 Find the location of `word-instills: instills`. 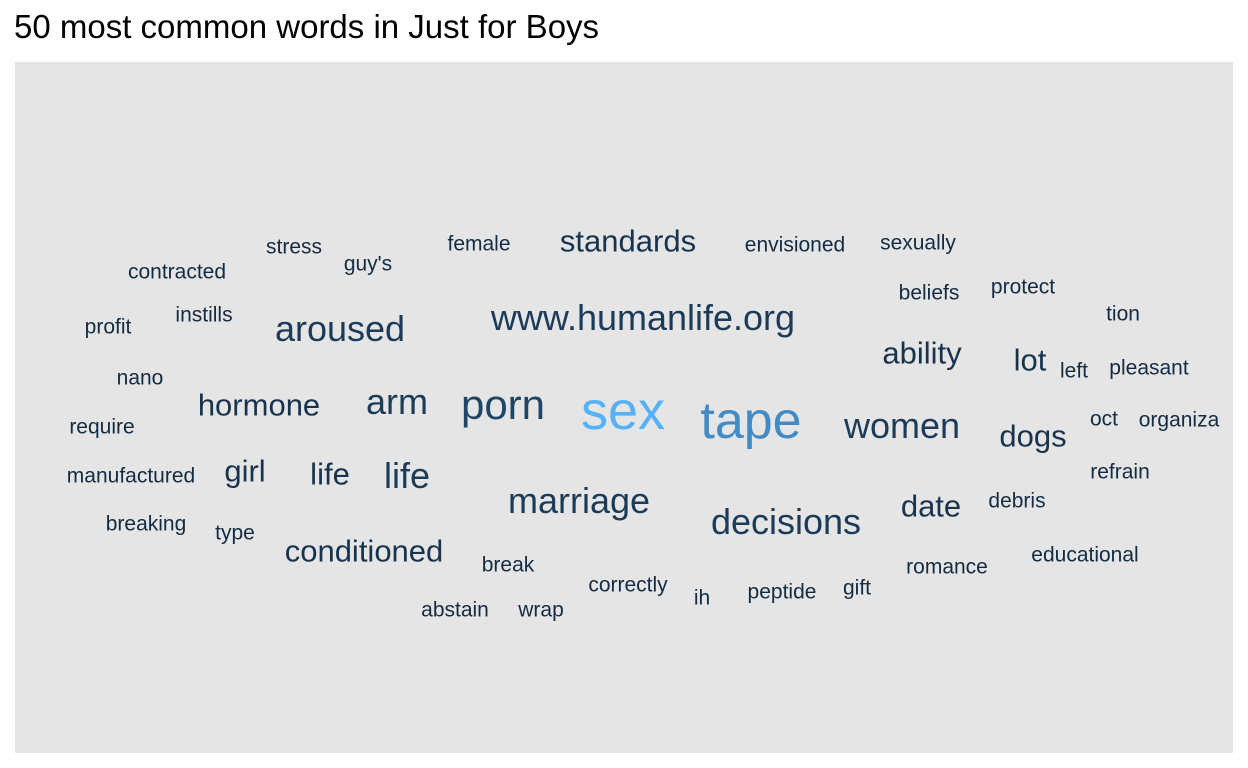

word-instills: instills is located at coordinates (204, 315).